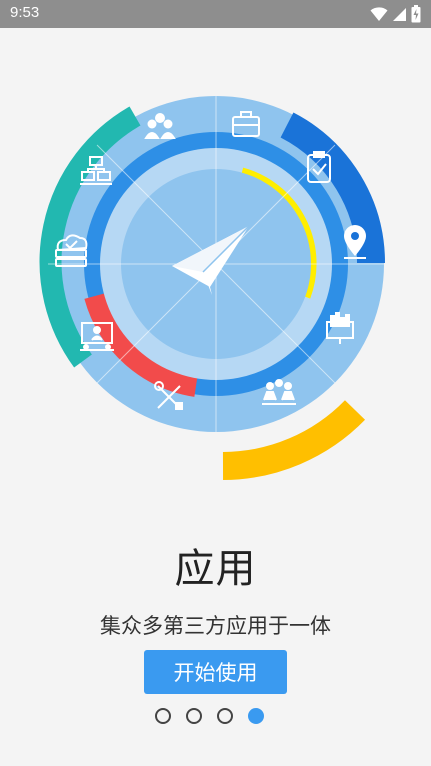  Describe the element at coordinates (379, 14) in the screenshot. I see `wifi-icon` at that location.